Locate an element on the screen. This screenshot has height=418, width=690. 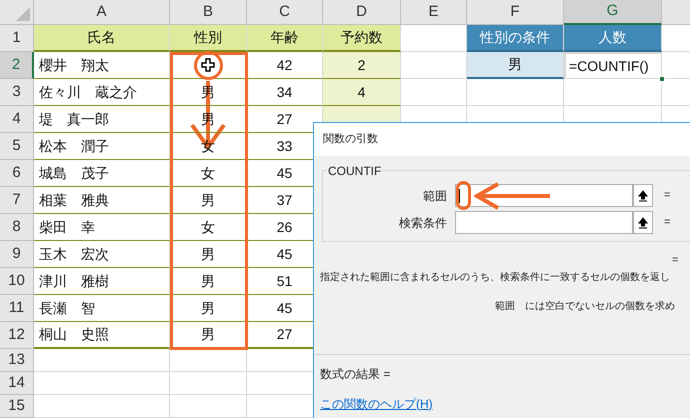
column-header is located at coordinates (676, 12).